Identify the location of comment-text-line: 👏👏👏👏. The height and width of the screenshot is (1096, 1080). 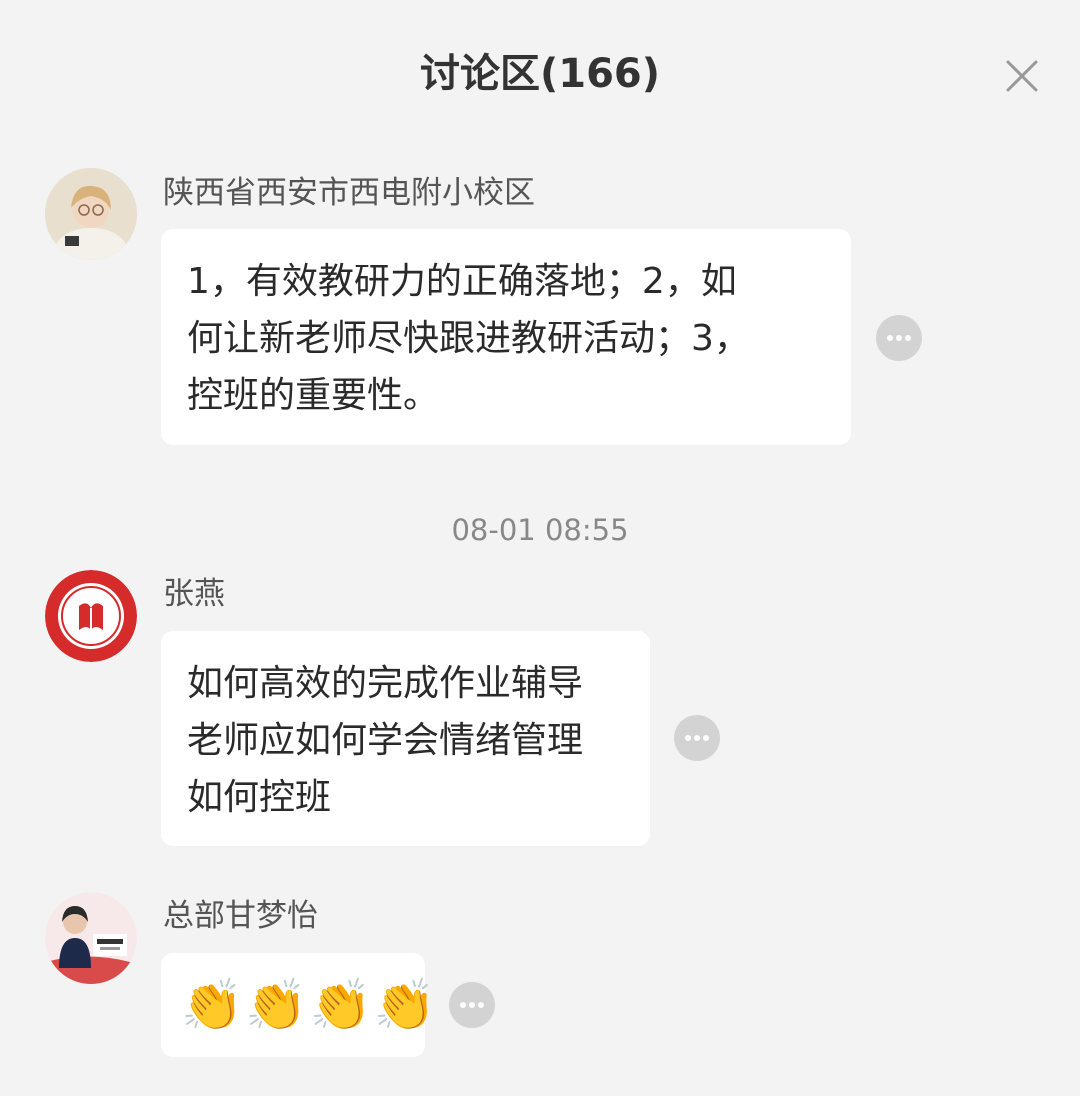
(310, 1005).